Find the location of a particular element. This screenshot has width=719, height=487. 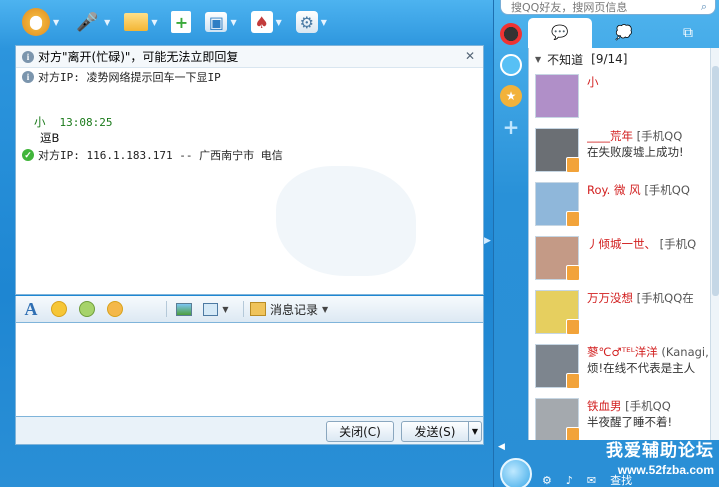

add-app-icon: + is located at coordinates (181, 22).